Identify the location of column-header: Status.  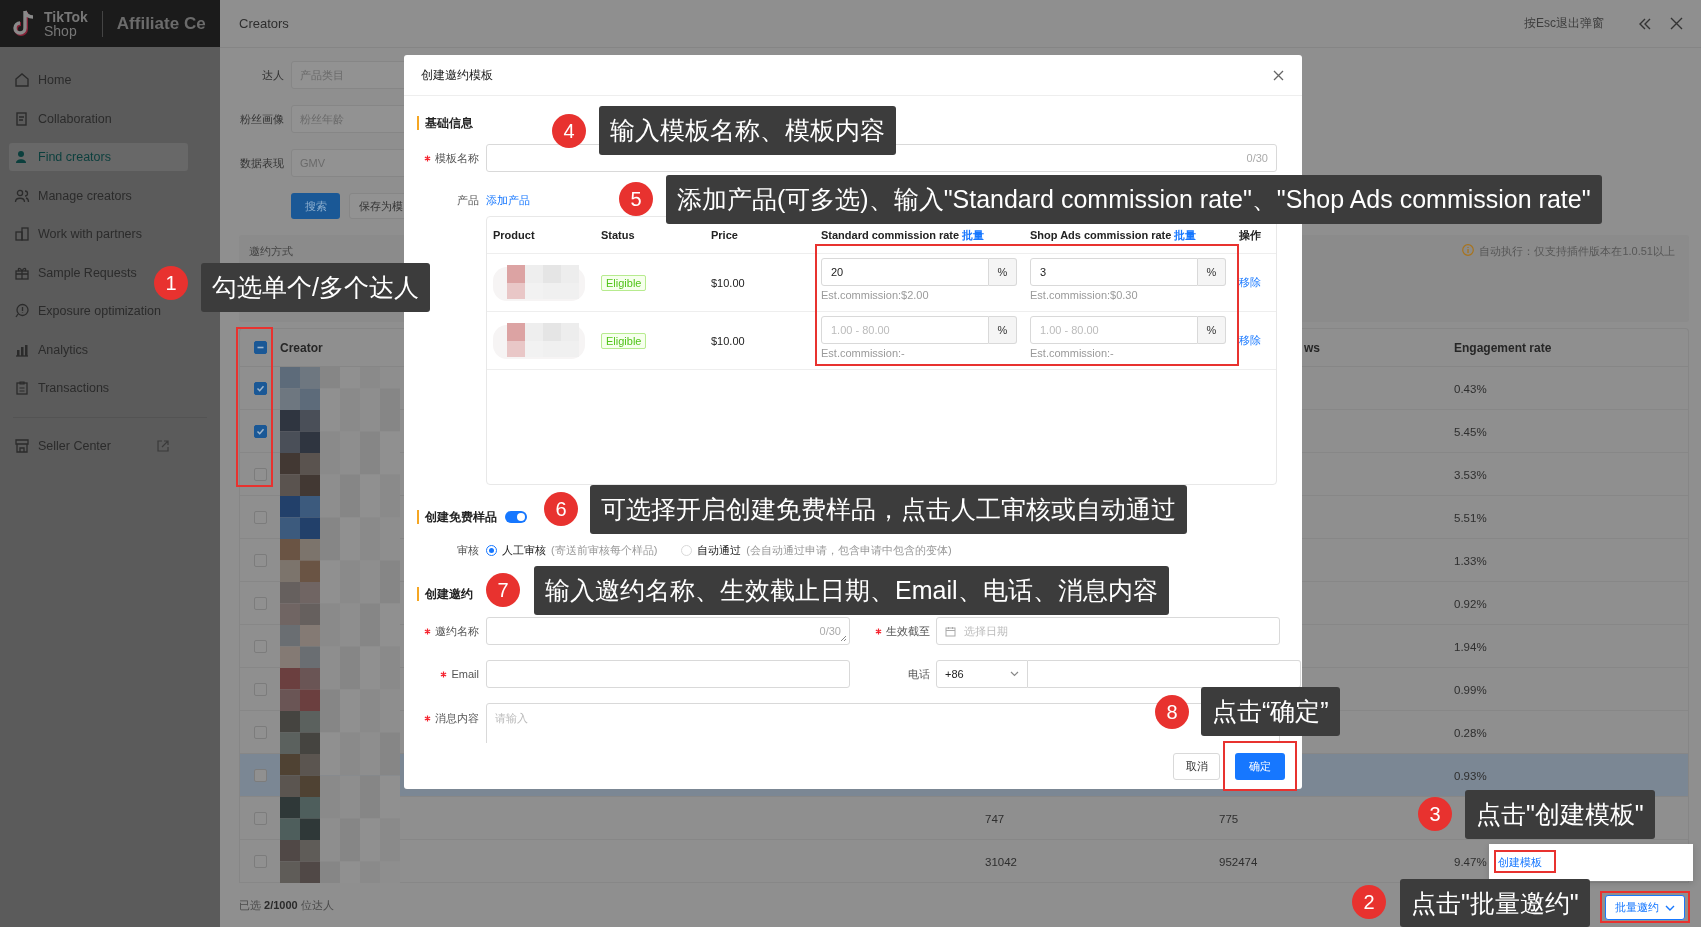
(618, 235).